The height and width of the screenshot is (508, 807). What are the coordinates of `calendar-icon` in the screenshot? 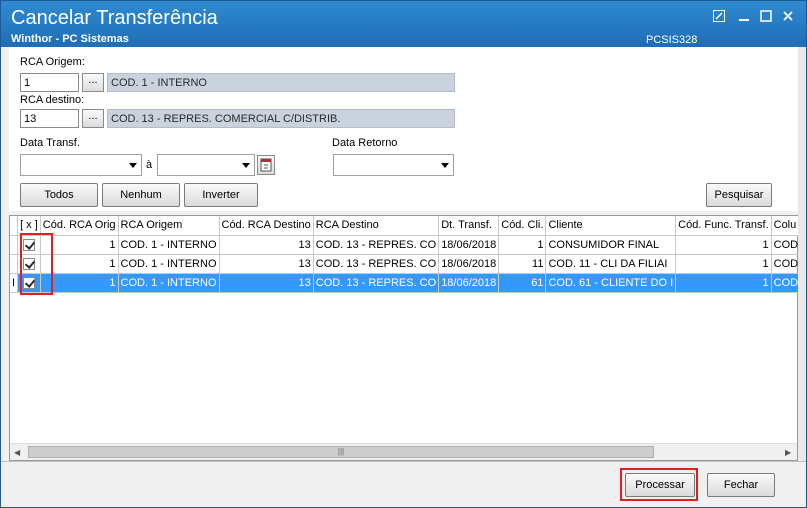 It's located at (266, 165).